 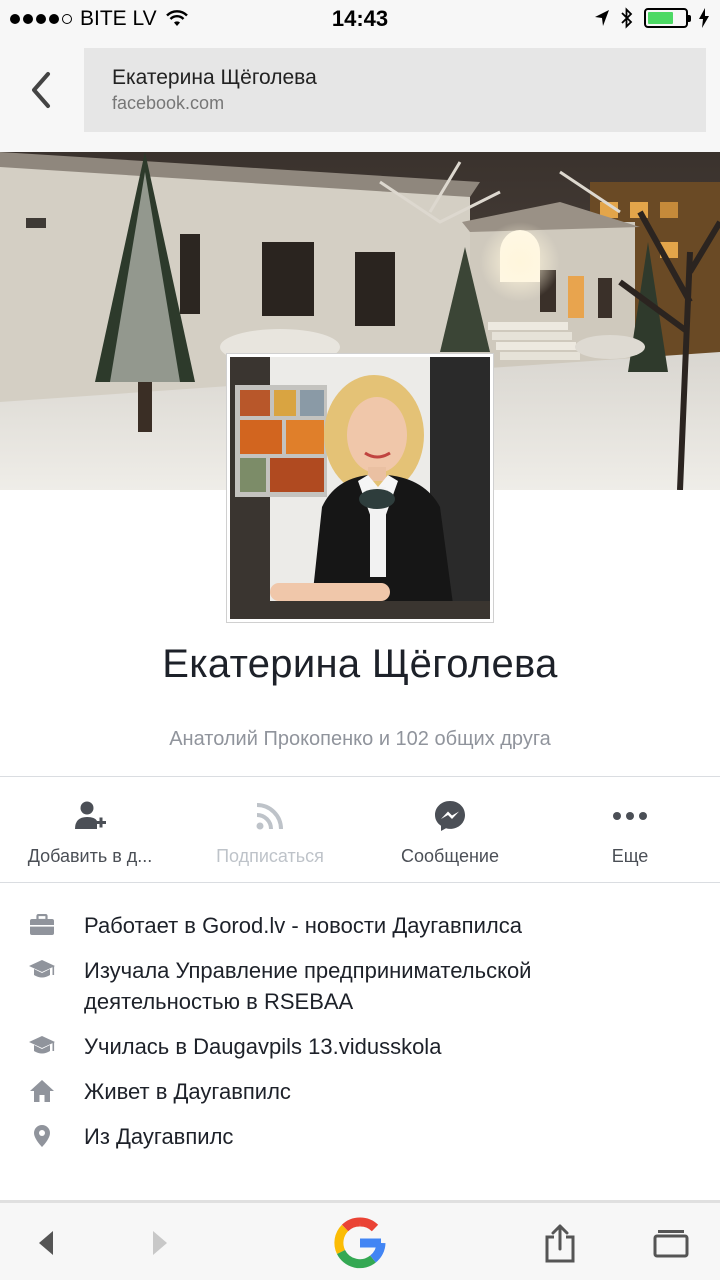 What do you see at coordinates (214, 77) in the screenshot?
I see `url-page-title: Екатерина Щёголева` at bounding box center [214, 77].